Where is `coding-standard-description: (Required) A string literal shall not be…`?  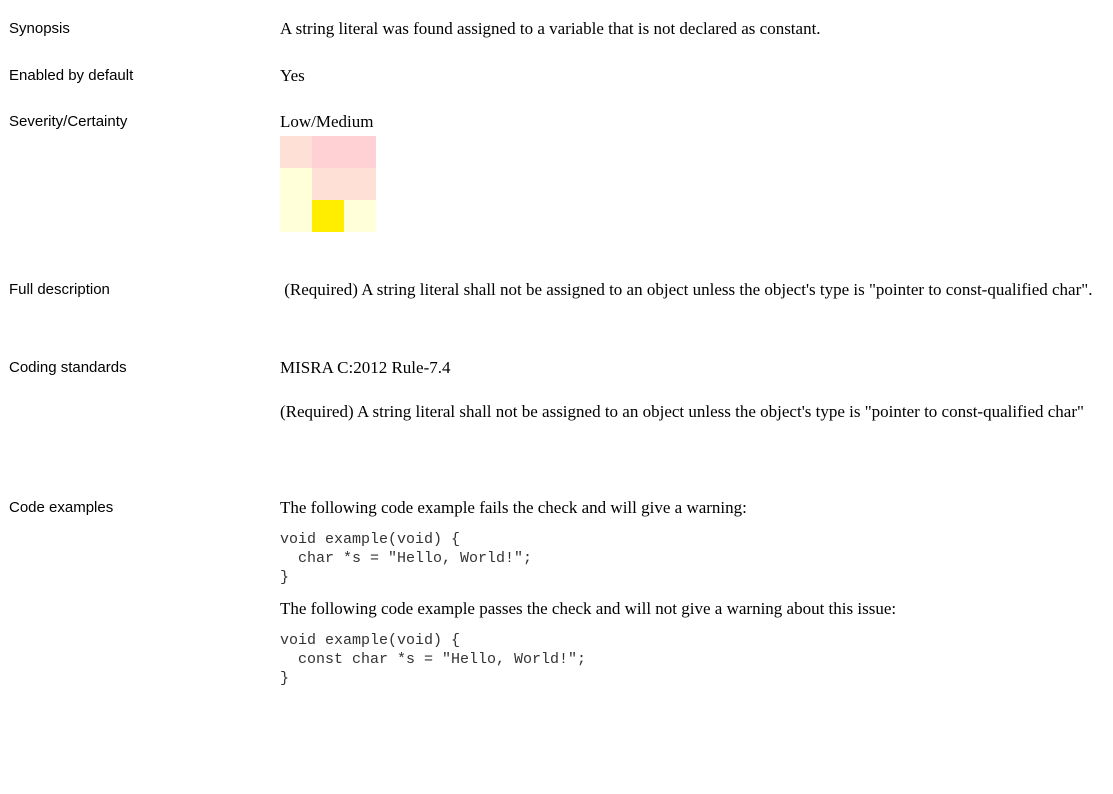
coding-standard-description: (Required) A string literal shall not be… is located at coordinates (682, 411).